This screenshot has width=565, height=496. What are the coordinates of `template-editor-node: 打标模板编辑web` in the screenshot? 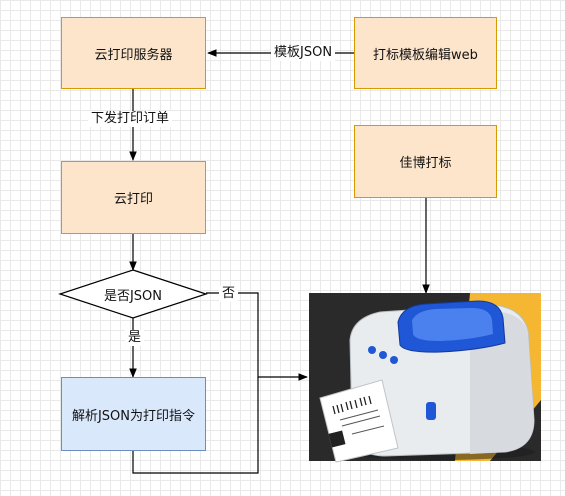 It's located at (425, 53).